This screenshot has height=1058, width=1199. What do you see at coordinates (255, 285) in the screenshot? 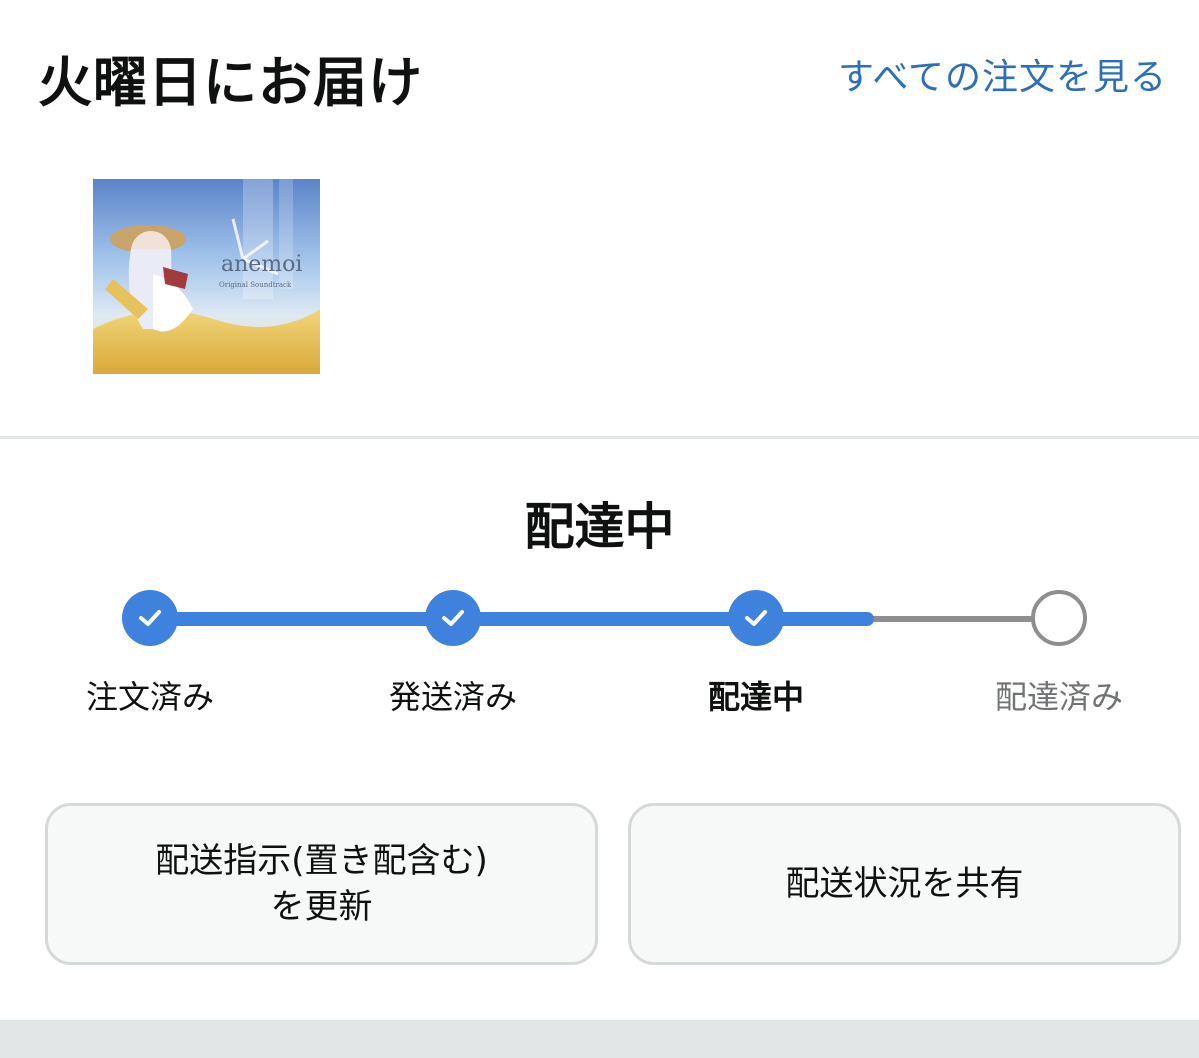
I see `album-subtitle: Original Soundtrack` at bounding box center [255, 285].